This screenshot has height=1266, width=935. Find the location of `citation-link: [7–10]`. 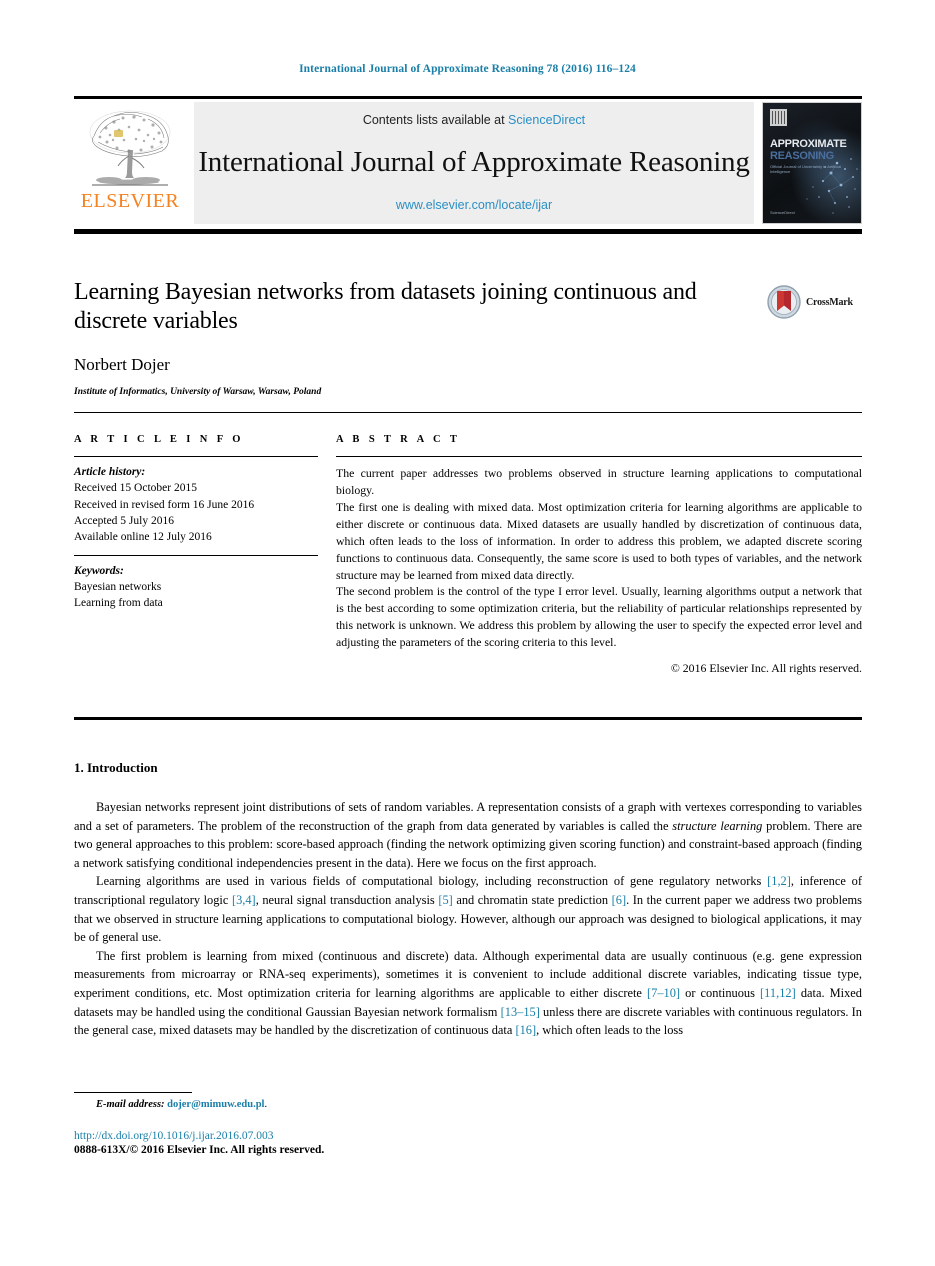

citation-link: [7–10] is located at coordinates (663, 993).